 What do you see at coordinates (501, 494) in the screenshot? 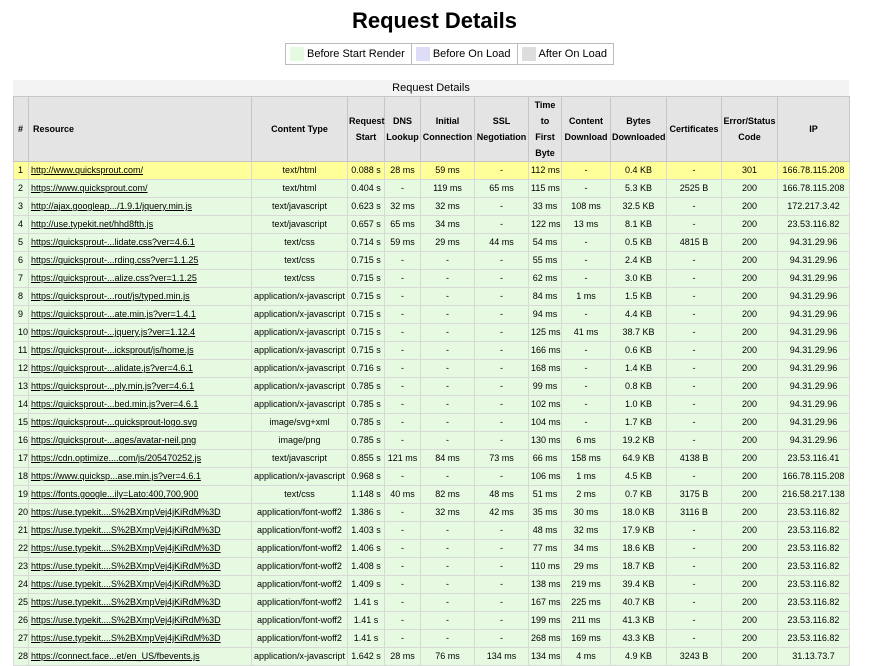
I see `ssl-negotiation: 48 ms` at bounding box center [501, 494].